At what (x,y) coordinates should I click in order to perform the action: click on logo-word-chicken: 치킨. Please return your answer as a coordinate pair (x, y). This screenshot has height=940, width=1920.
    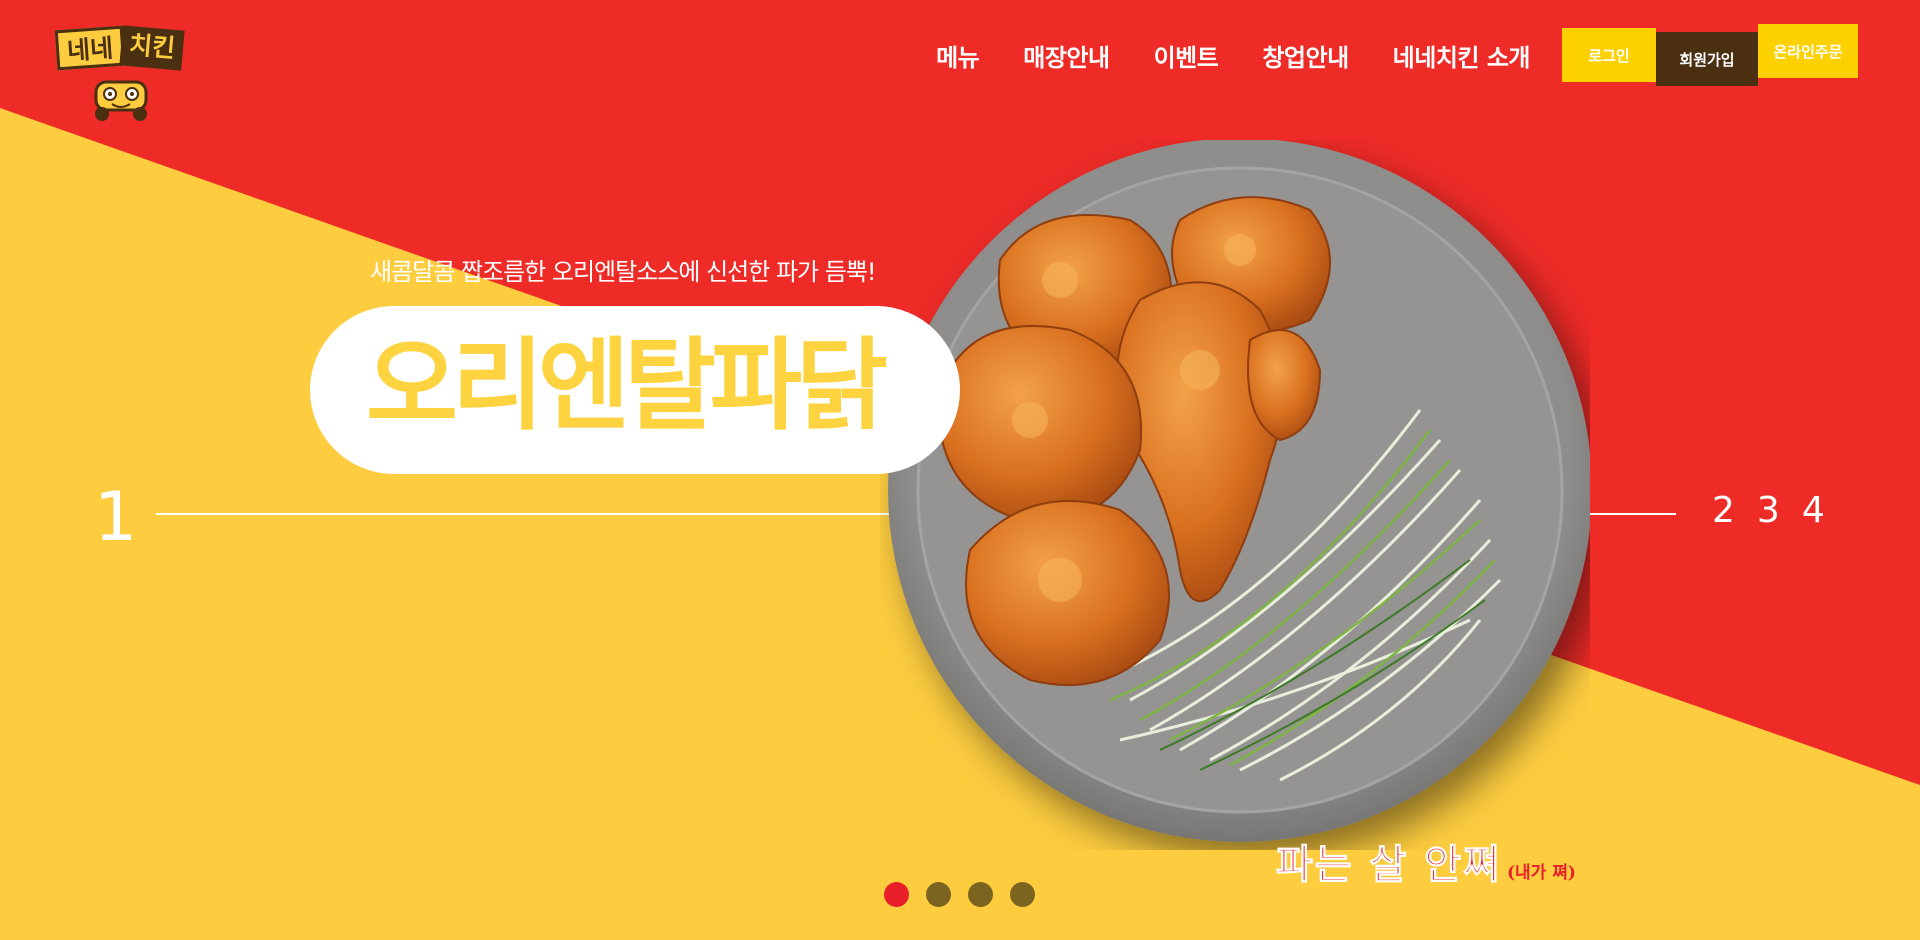
    Looking at the image, I should click on (152, 48).